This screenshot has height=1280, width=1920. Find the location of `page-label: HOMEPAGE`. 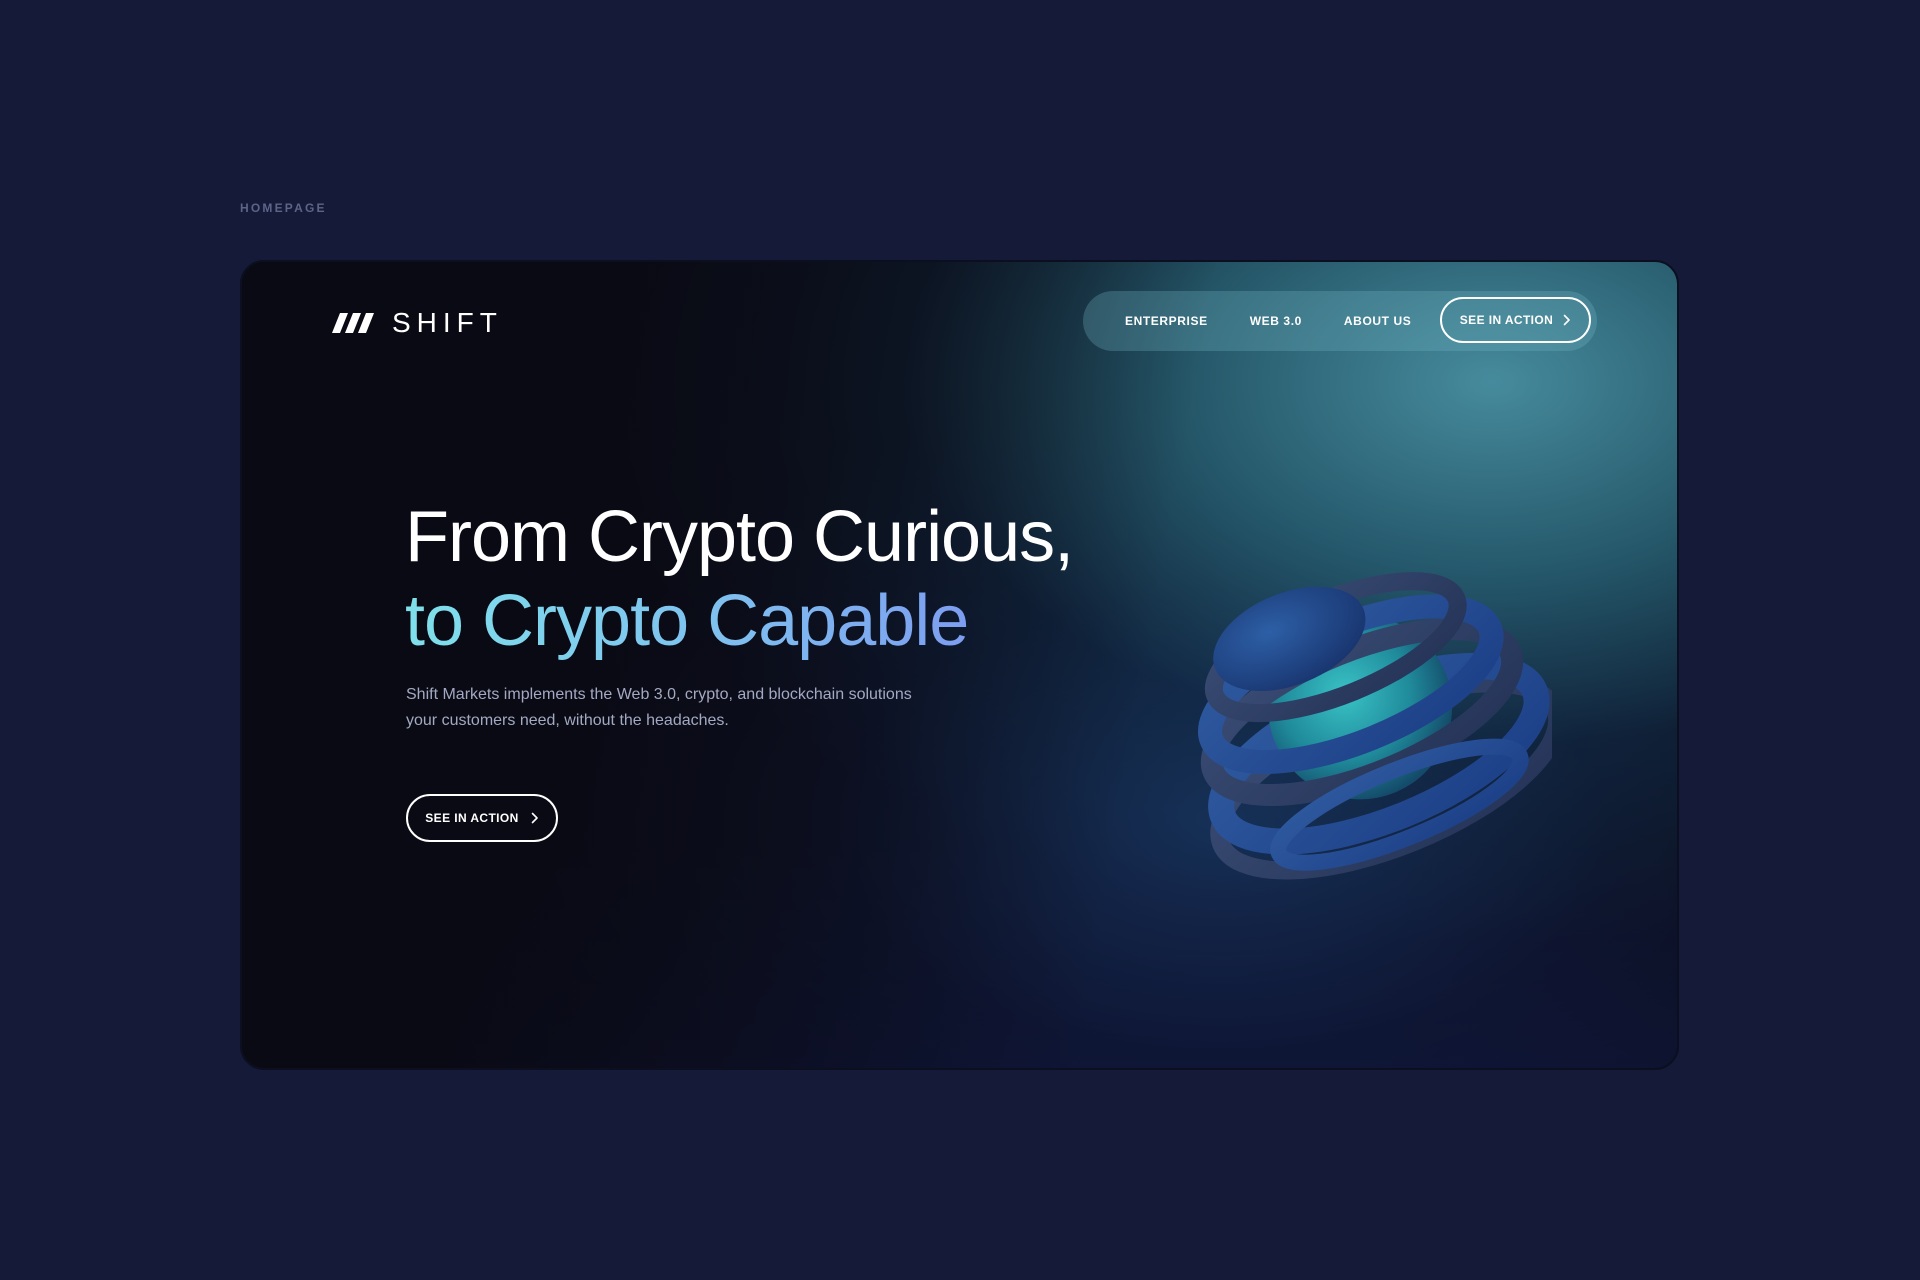

page-label: HOMEPAGE is located at coordinates (283, 208).